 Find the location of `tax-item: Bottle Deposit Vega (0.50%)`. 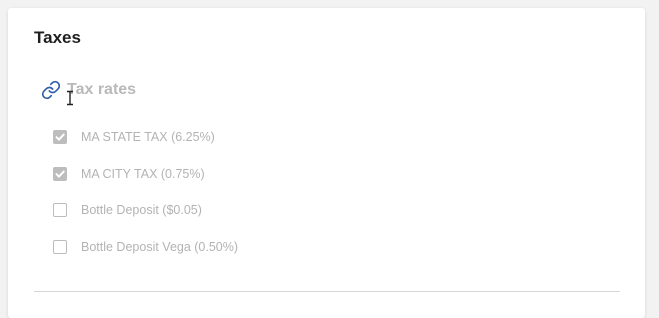

tax-item: Bottle Deposit Vega (0.50%) is located at coordinates (145, 247).